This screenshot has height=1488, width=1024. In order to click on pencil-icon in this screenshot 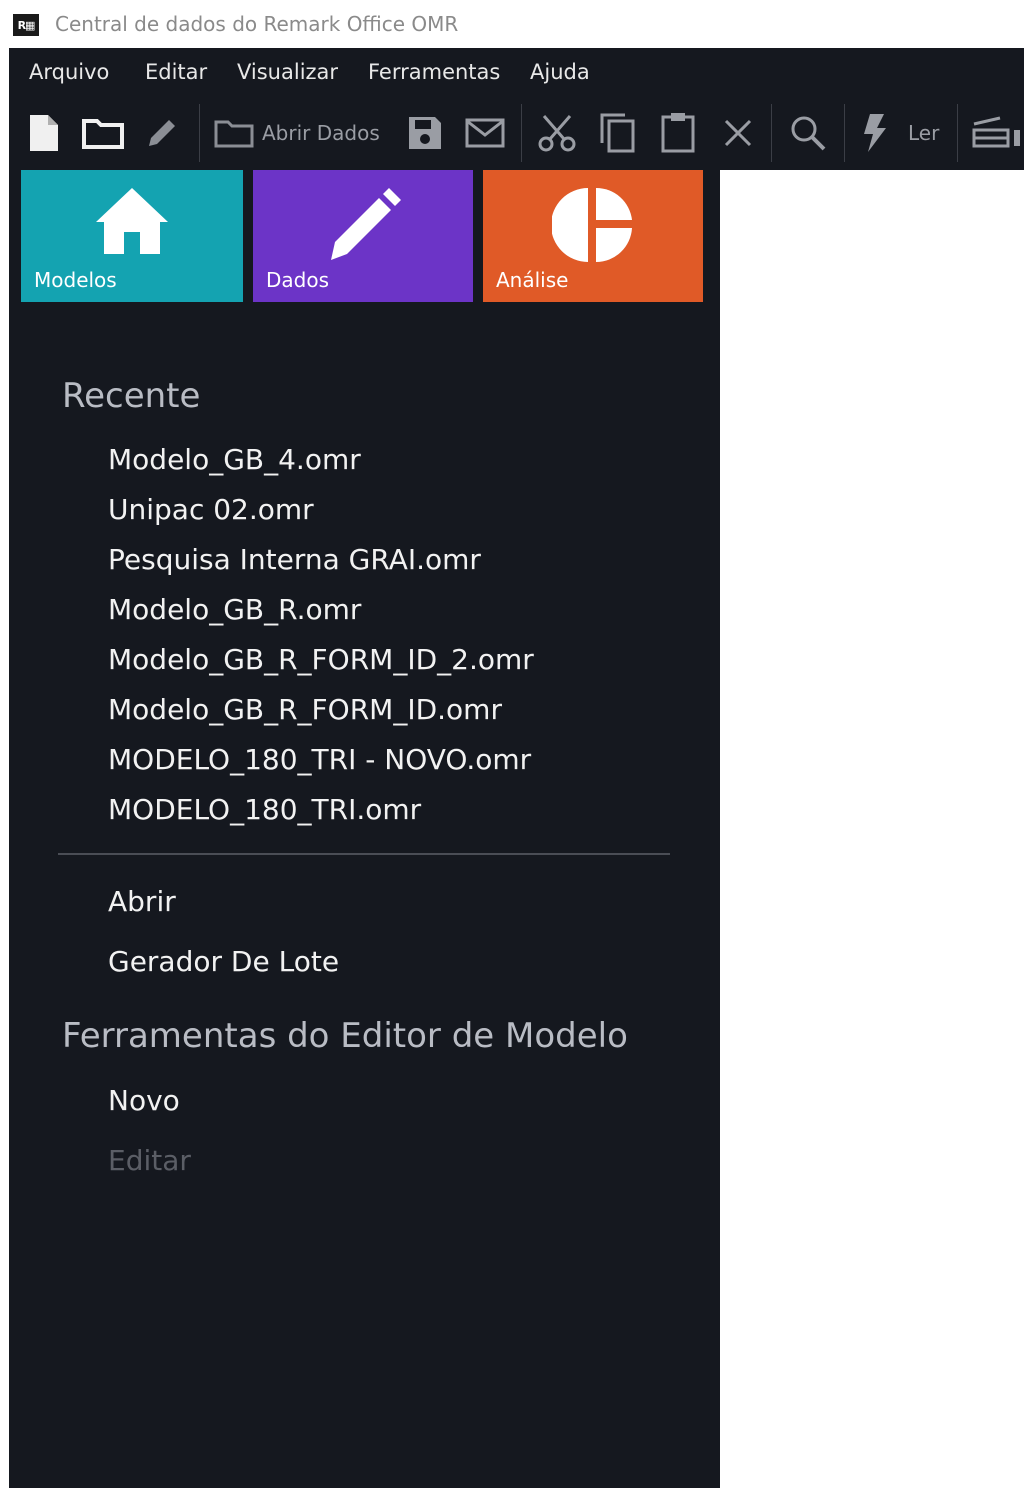, I will do `click(366, 224)`.